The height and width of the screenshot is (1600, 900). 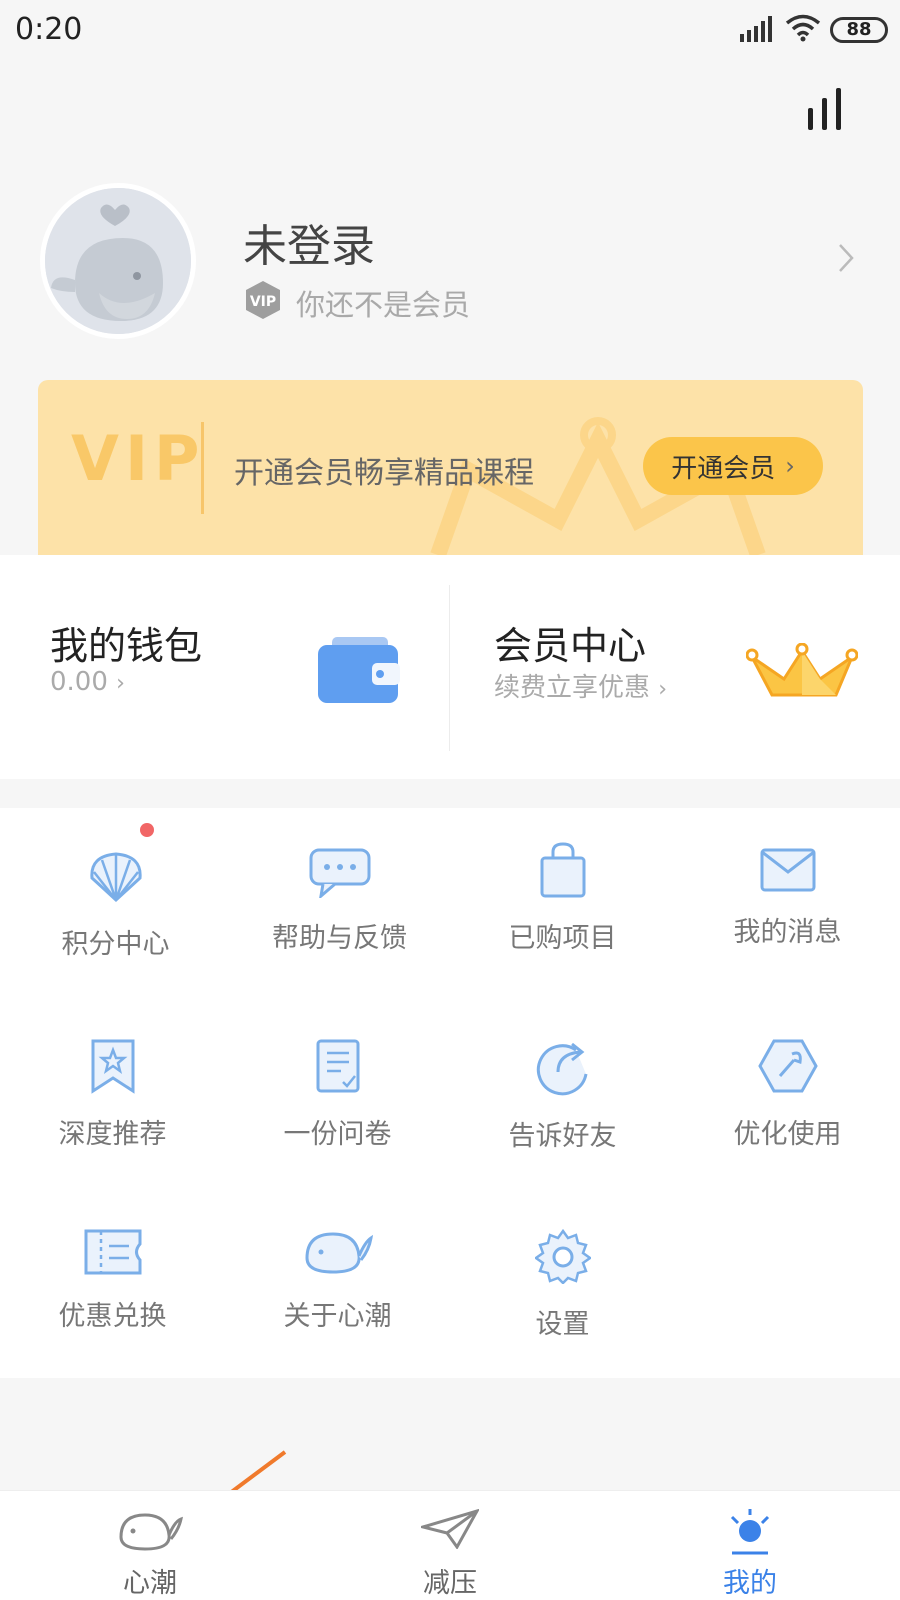 What do you see at coordinates (450, 1583) in the screenshot?
I see `tab-label: 减压` at bounding box center [450, 1583].